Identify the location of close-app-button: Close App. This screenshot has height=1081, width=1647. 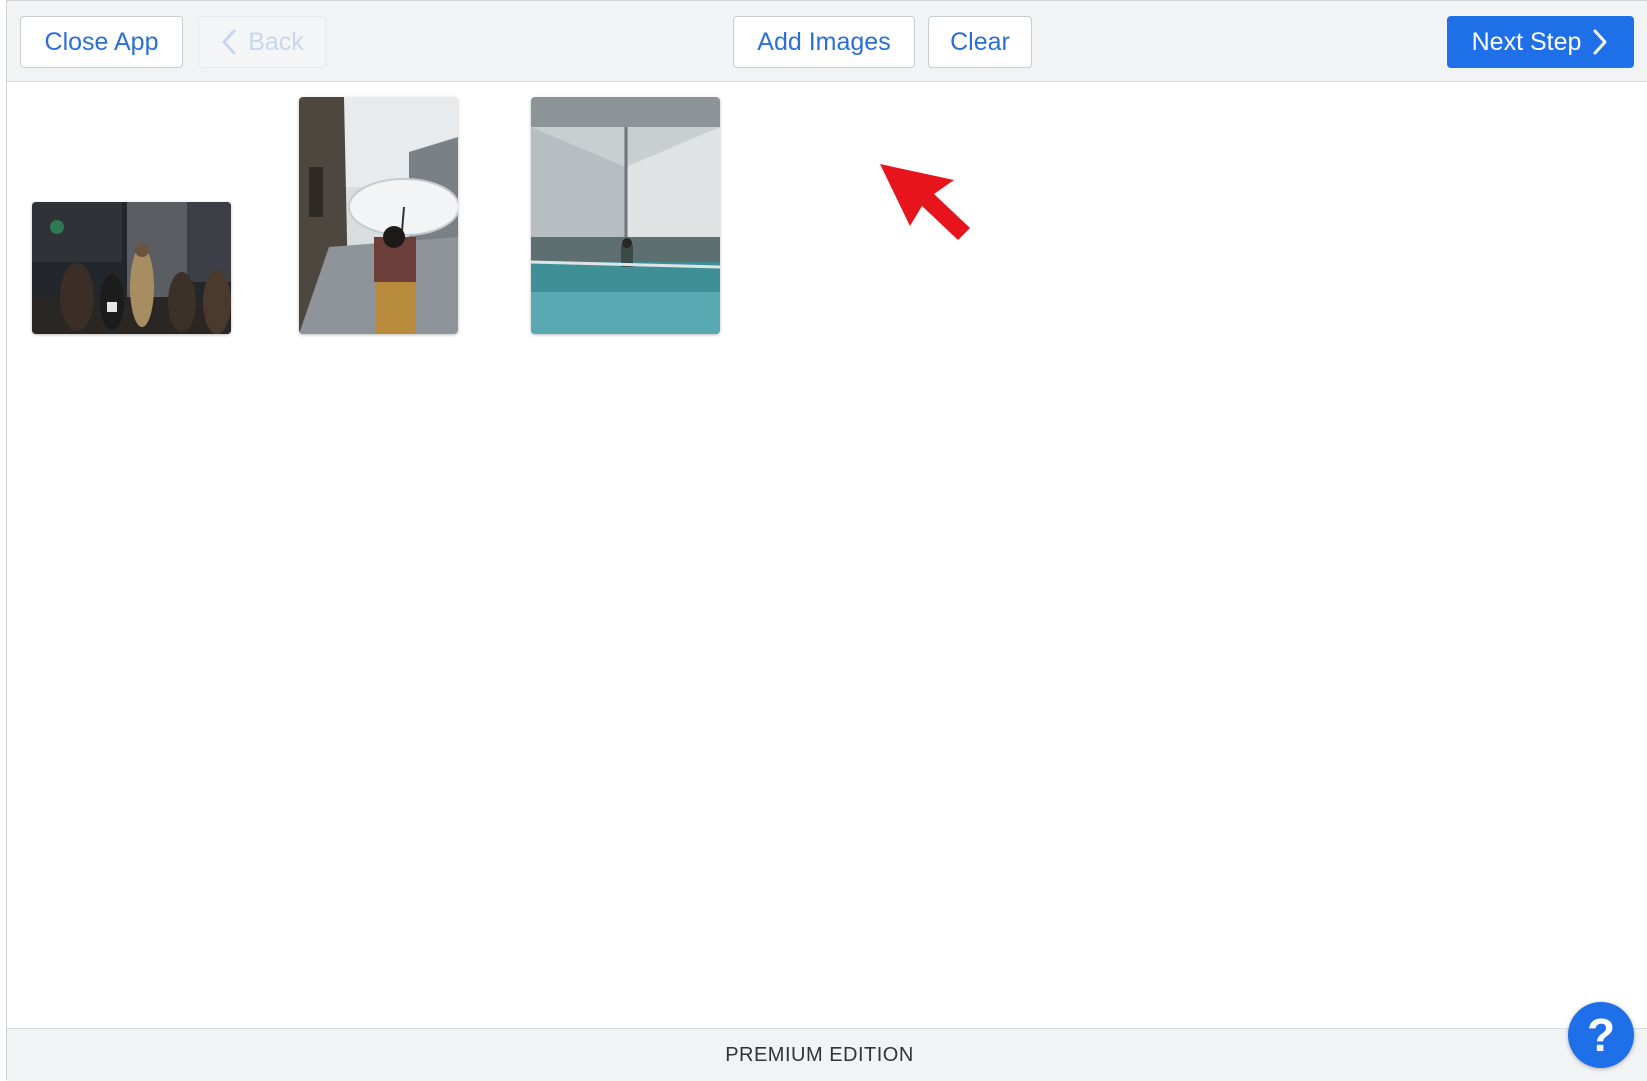
(101, 42).